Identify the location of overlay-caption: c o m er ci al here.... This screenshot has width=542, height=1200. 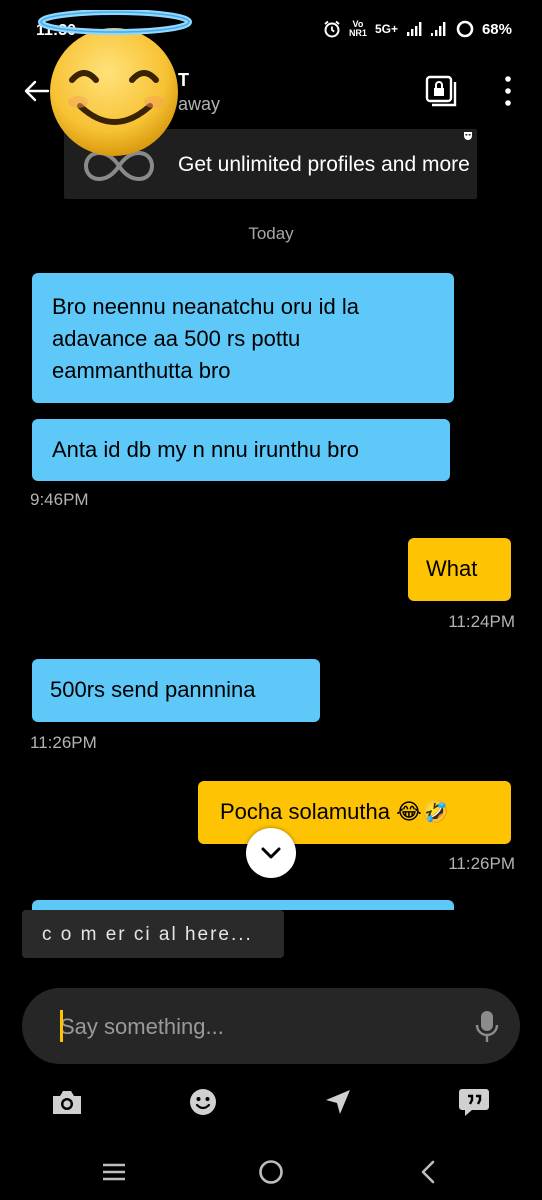
(153, 934).